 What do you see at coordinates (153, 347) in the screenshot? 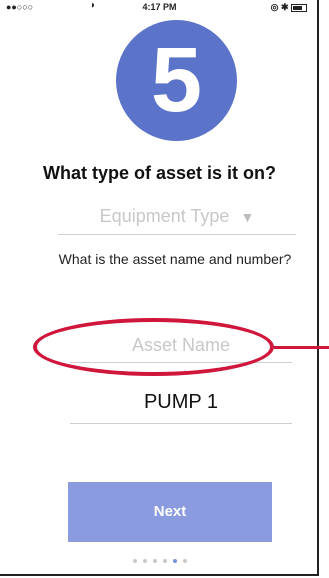
I see `highlight-annotation-ring` at bounding box center [153, 347].